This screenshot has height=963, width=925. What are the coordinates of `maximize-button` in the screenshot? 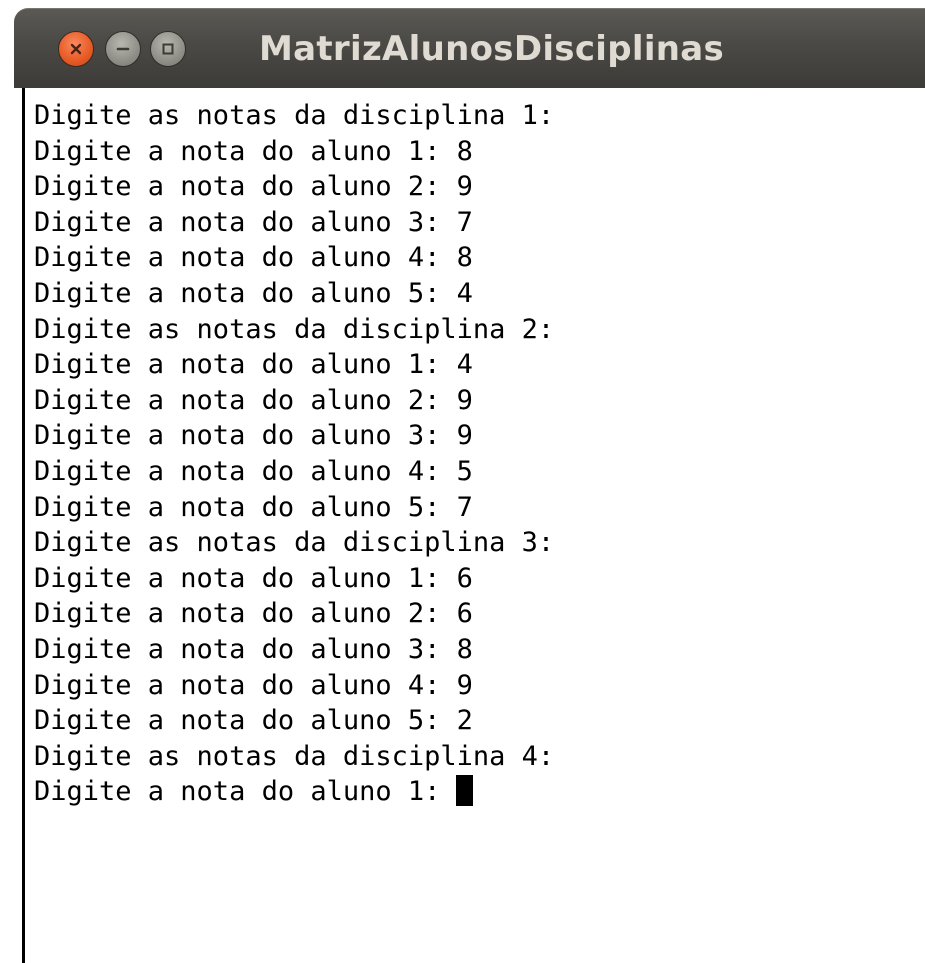 It's located at (168, 49).